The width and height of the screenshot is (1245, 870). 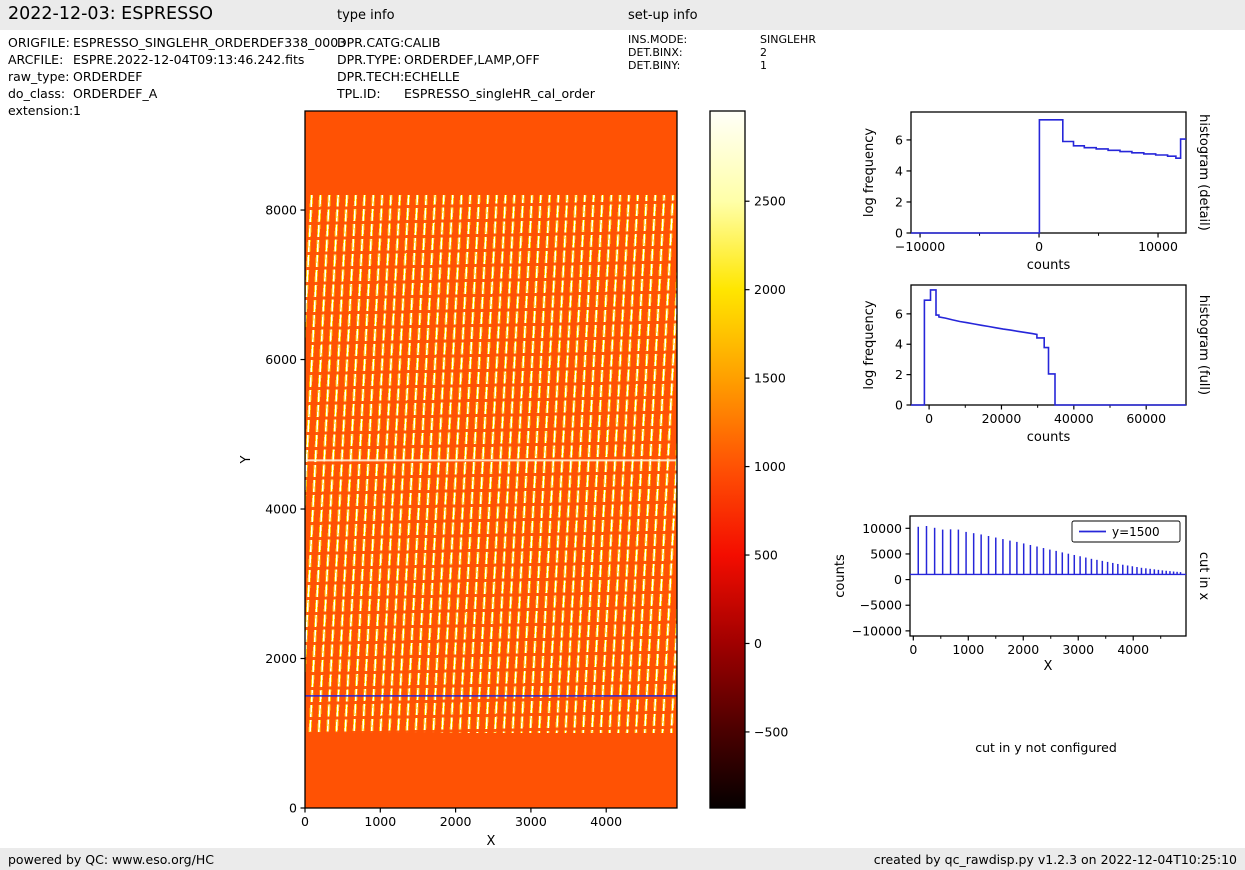 I want to click on field-label: DET.BINX:, so click(x=655, y=52).